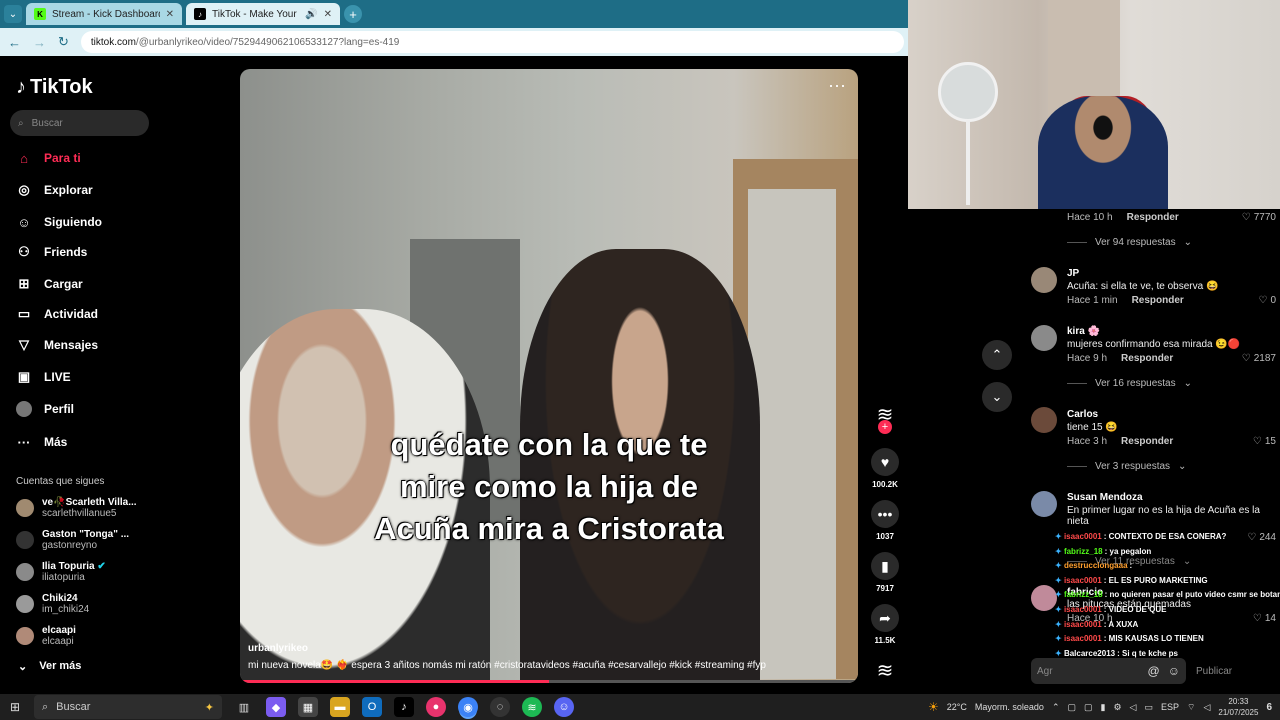 The width and height of the screenshot is (1280, 720). What do you see at coordinates (1096, 565) in the screenshot?
I see `chat-username: destrucciongaaa` at bounding box center [1096, 565].